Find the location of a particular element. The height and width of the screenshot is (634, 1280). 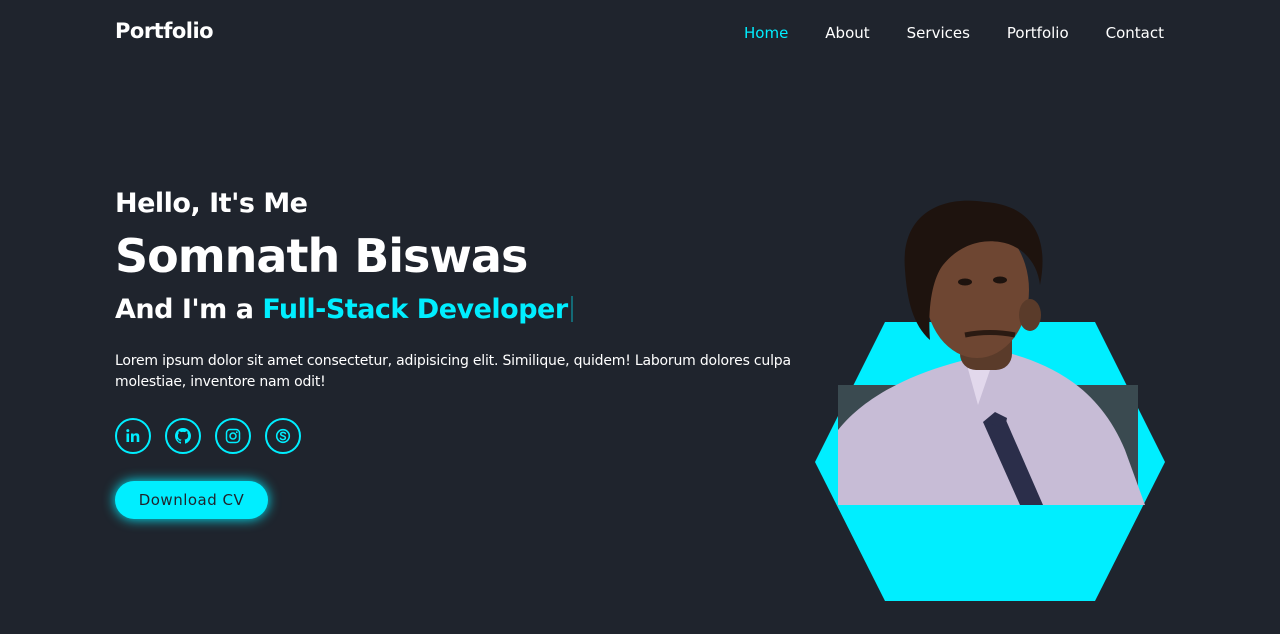

instagram-link is located at coordinates (233, 436).